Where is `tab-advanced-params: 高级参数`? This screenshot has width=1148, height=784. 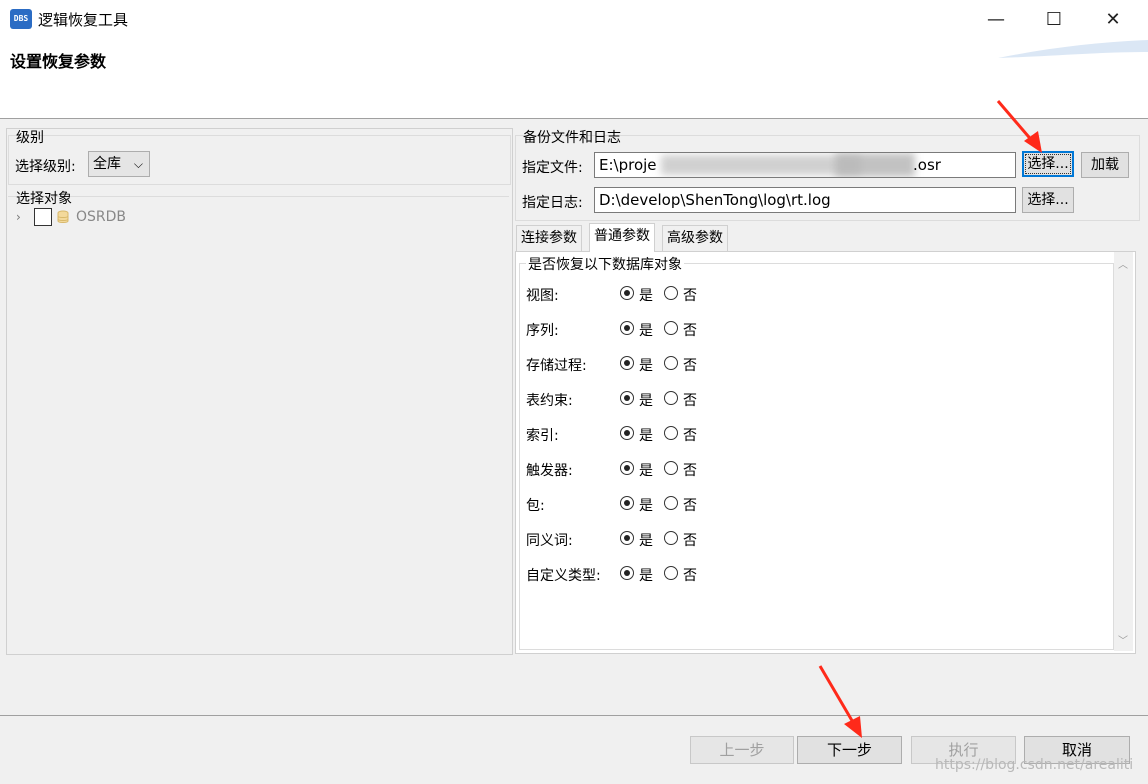 tab-advanced-params: 高级参数 is located at coordinates (695, 238).